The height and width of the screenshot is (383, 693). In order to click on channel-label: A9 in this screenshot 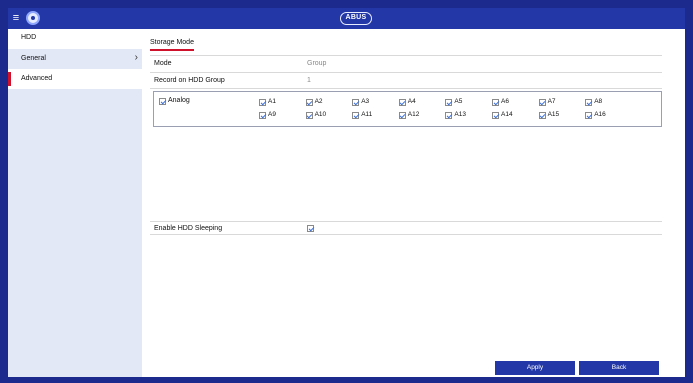, I will do `click(272, 114)`.